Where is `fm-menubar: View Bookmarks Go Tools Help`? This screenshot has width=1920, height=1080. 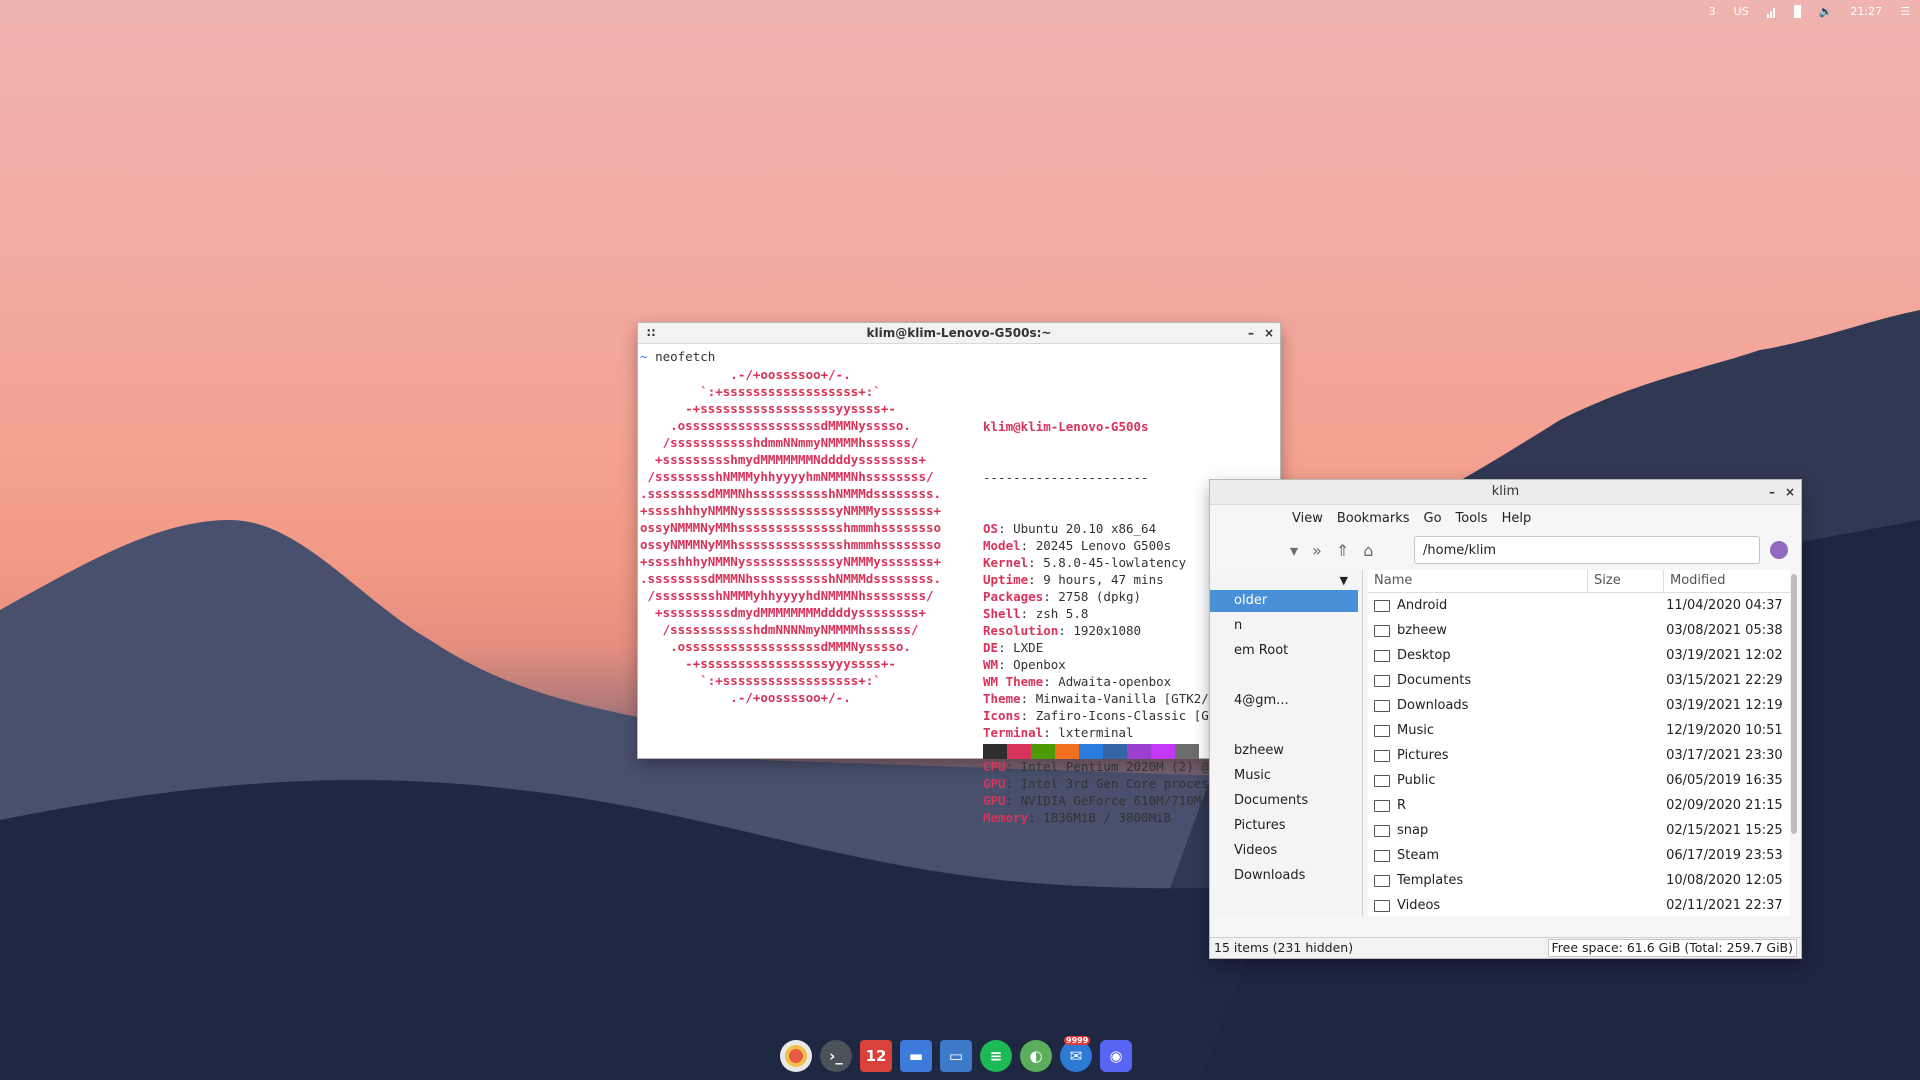 fm-menubar: View Bookmarks Go Tools Help is located at coordinates (1505, 518).